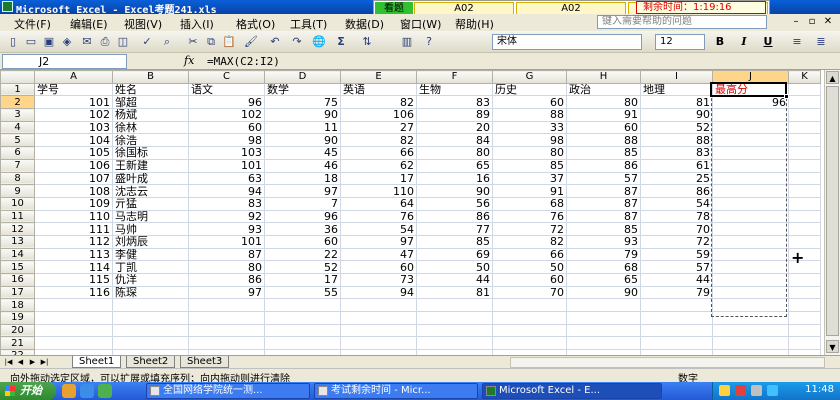 The height and width of the screenshot is (400, 840). What do you see at coordinates (676, 318) in the screenshot?
I see `cell-i19` at bounding box center [676, 318].